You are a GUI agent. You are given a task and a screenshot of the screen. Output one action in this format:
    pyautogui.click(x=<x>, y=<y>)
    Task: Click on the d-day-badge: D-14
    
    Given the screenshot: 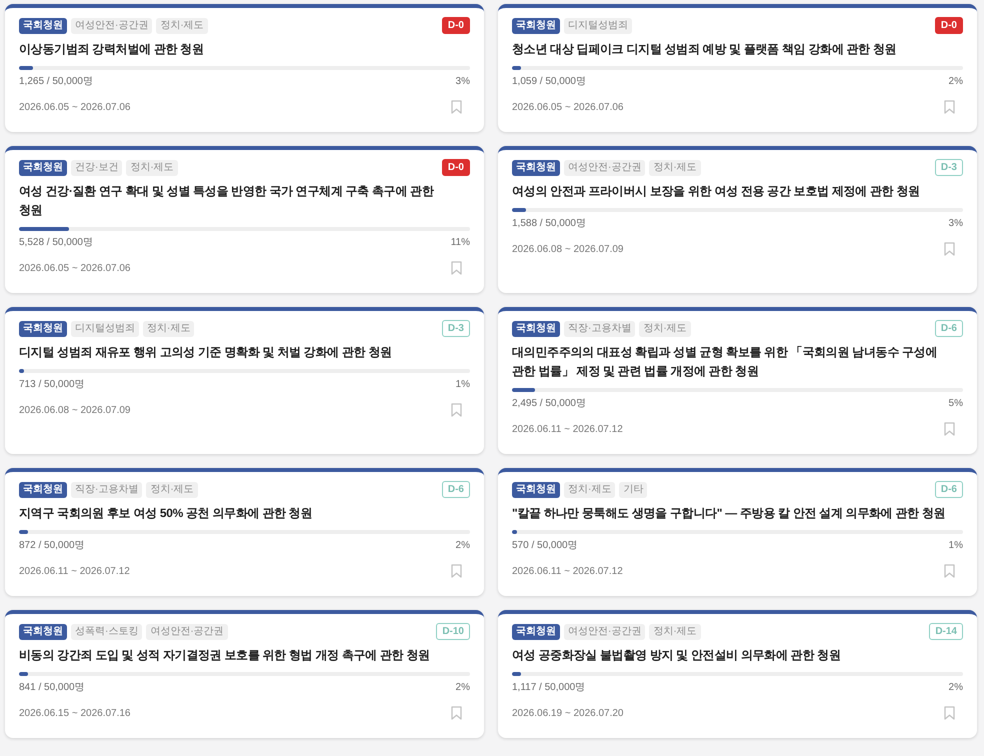 What is the action you would take?
    pyautogui.click(x=946, y=631)
    